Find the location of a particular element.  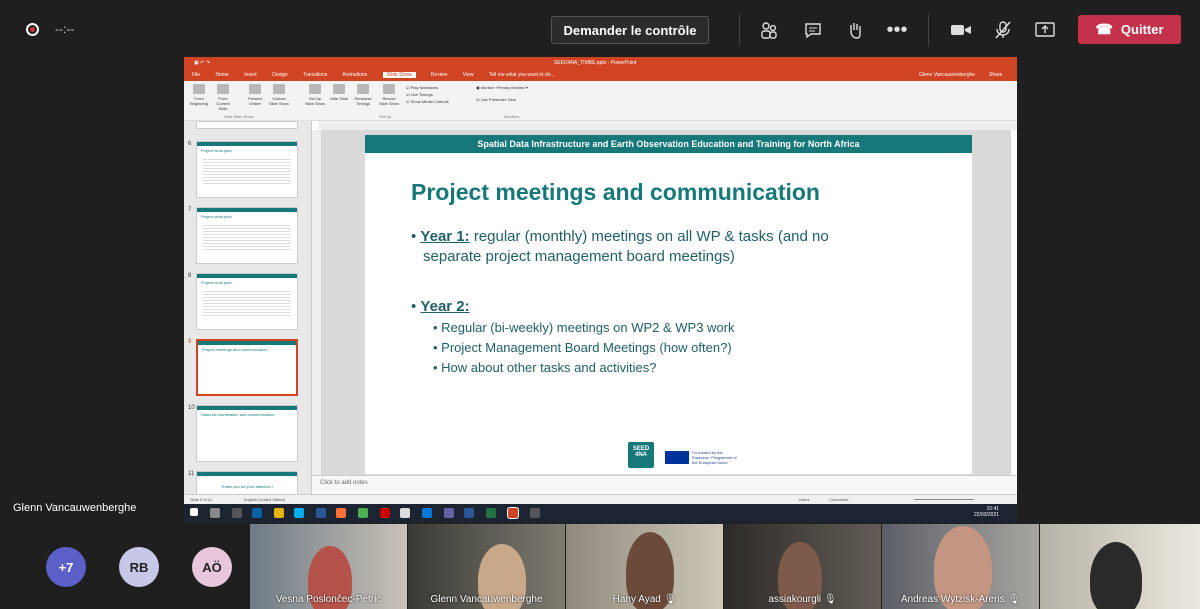

tab-review: Review is located at coordinates (439, 75).